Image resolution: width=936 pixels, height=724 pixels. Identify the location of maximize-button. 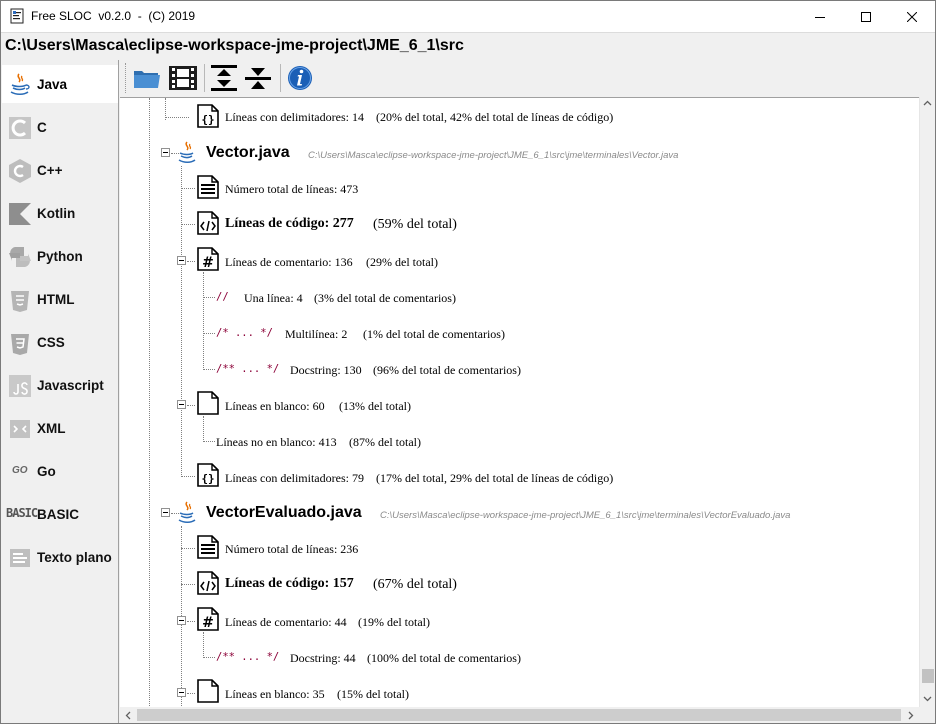
(866, 16).